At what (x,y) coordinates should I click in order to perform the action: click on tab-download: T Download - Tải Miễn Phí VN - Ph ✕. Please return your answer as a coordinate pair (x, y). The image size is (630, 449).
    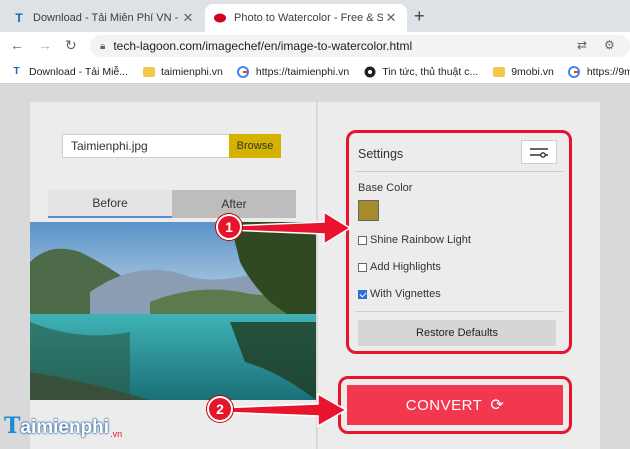
    Looking at the image, I should click on (104, 18).